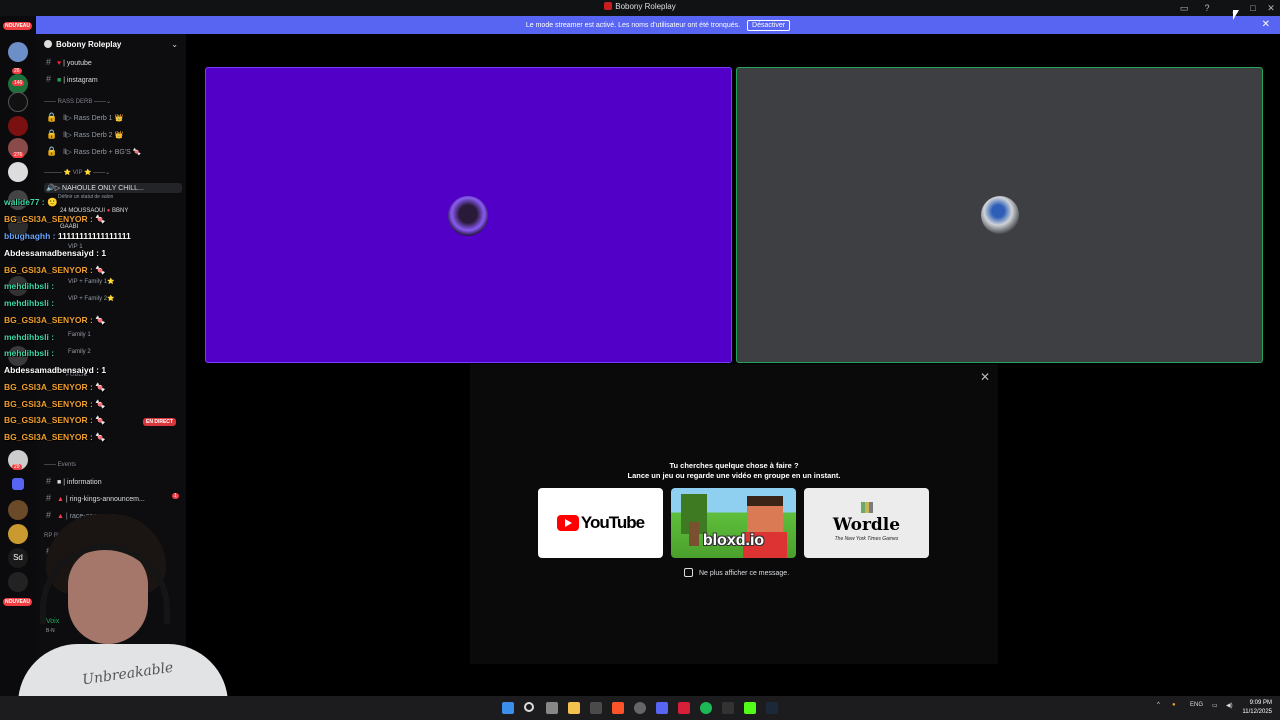  I want to click on network-icon: ▭, so click(1215, 705).